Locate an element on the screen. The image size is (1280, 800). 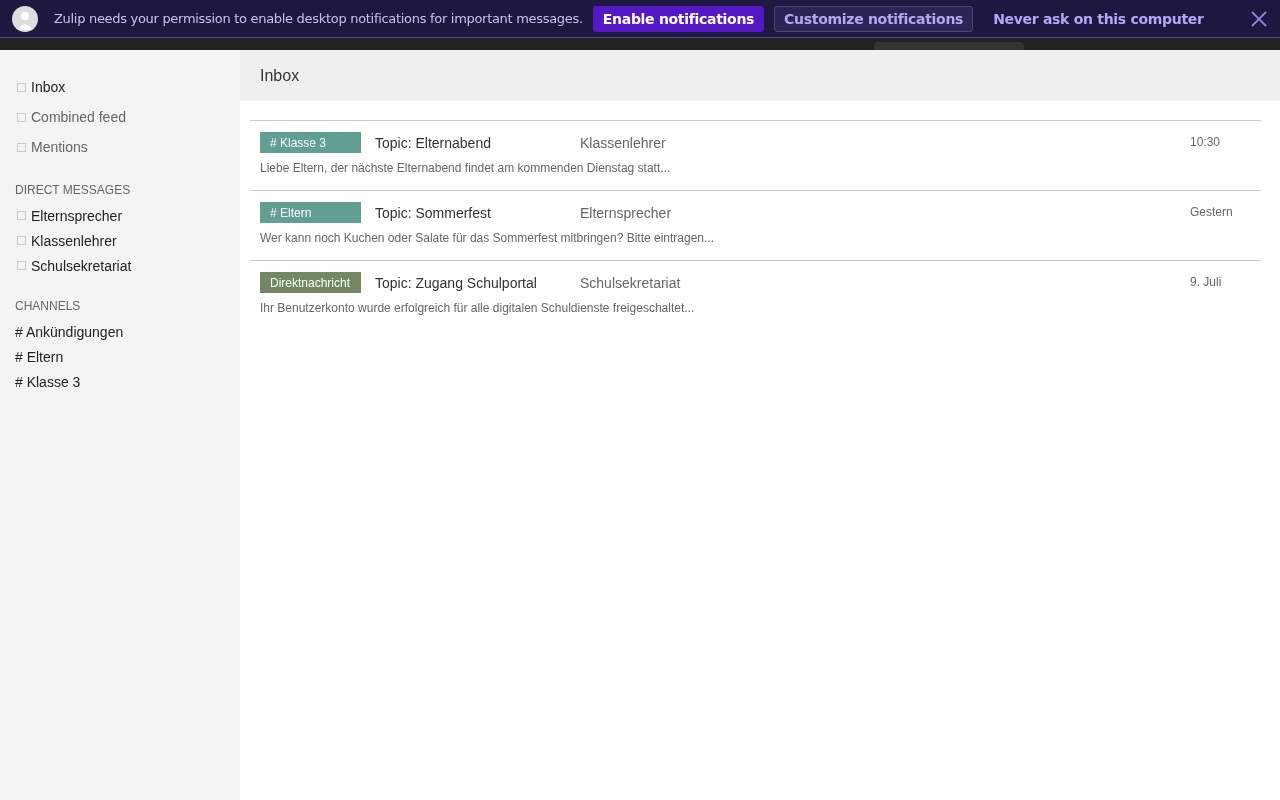
notification-button: Customize notifications is located at coordinates (874, 18).